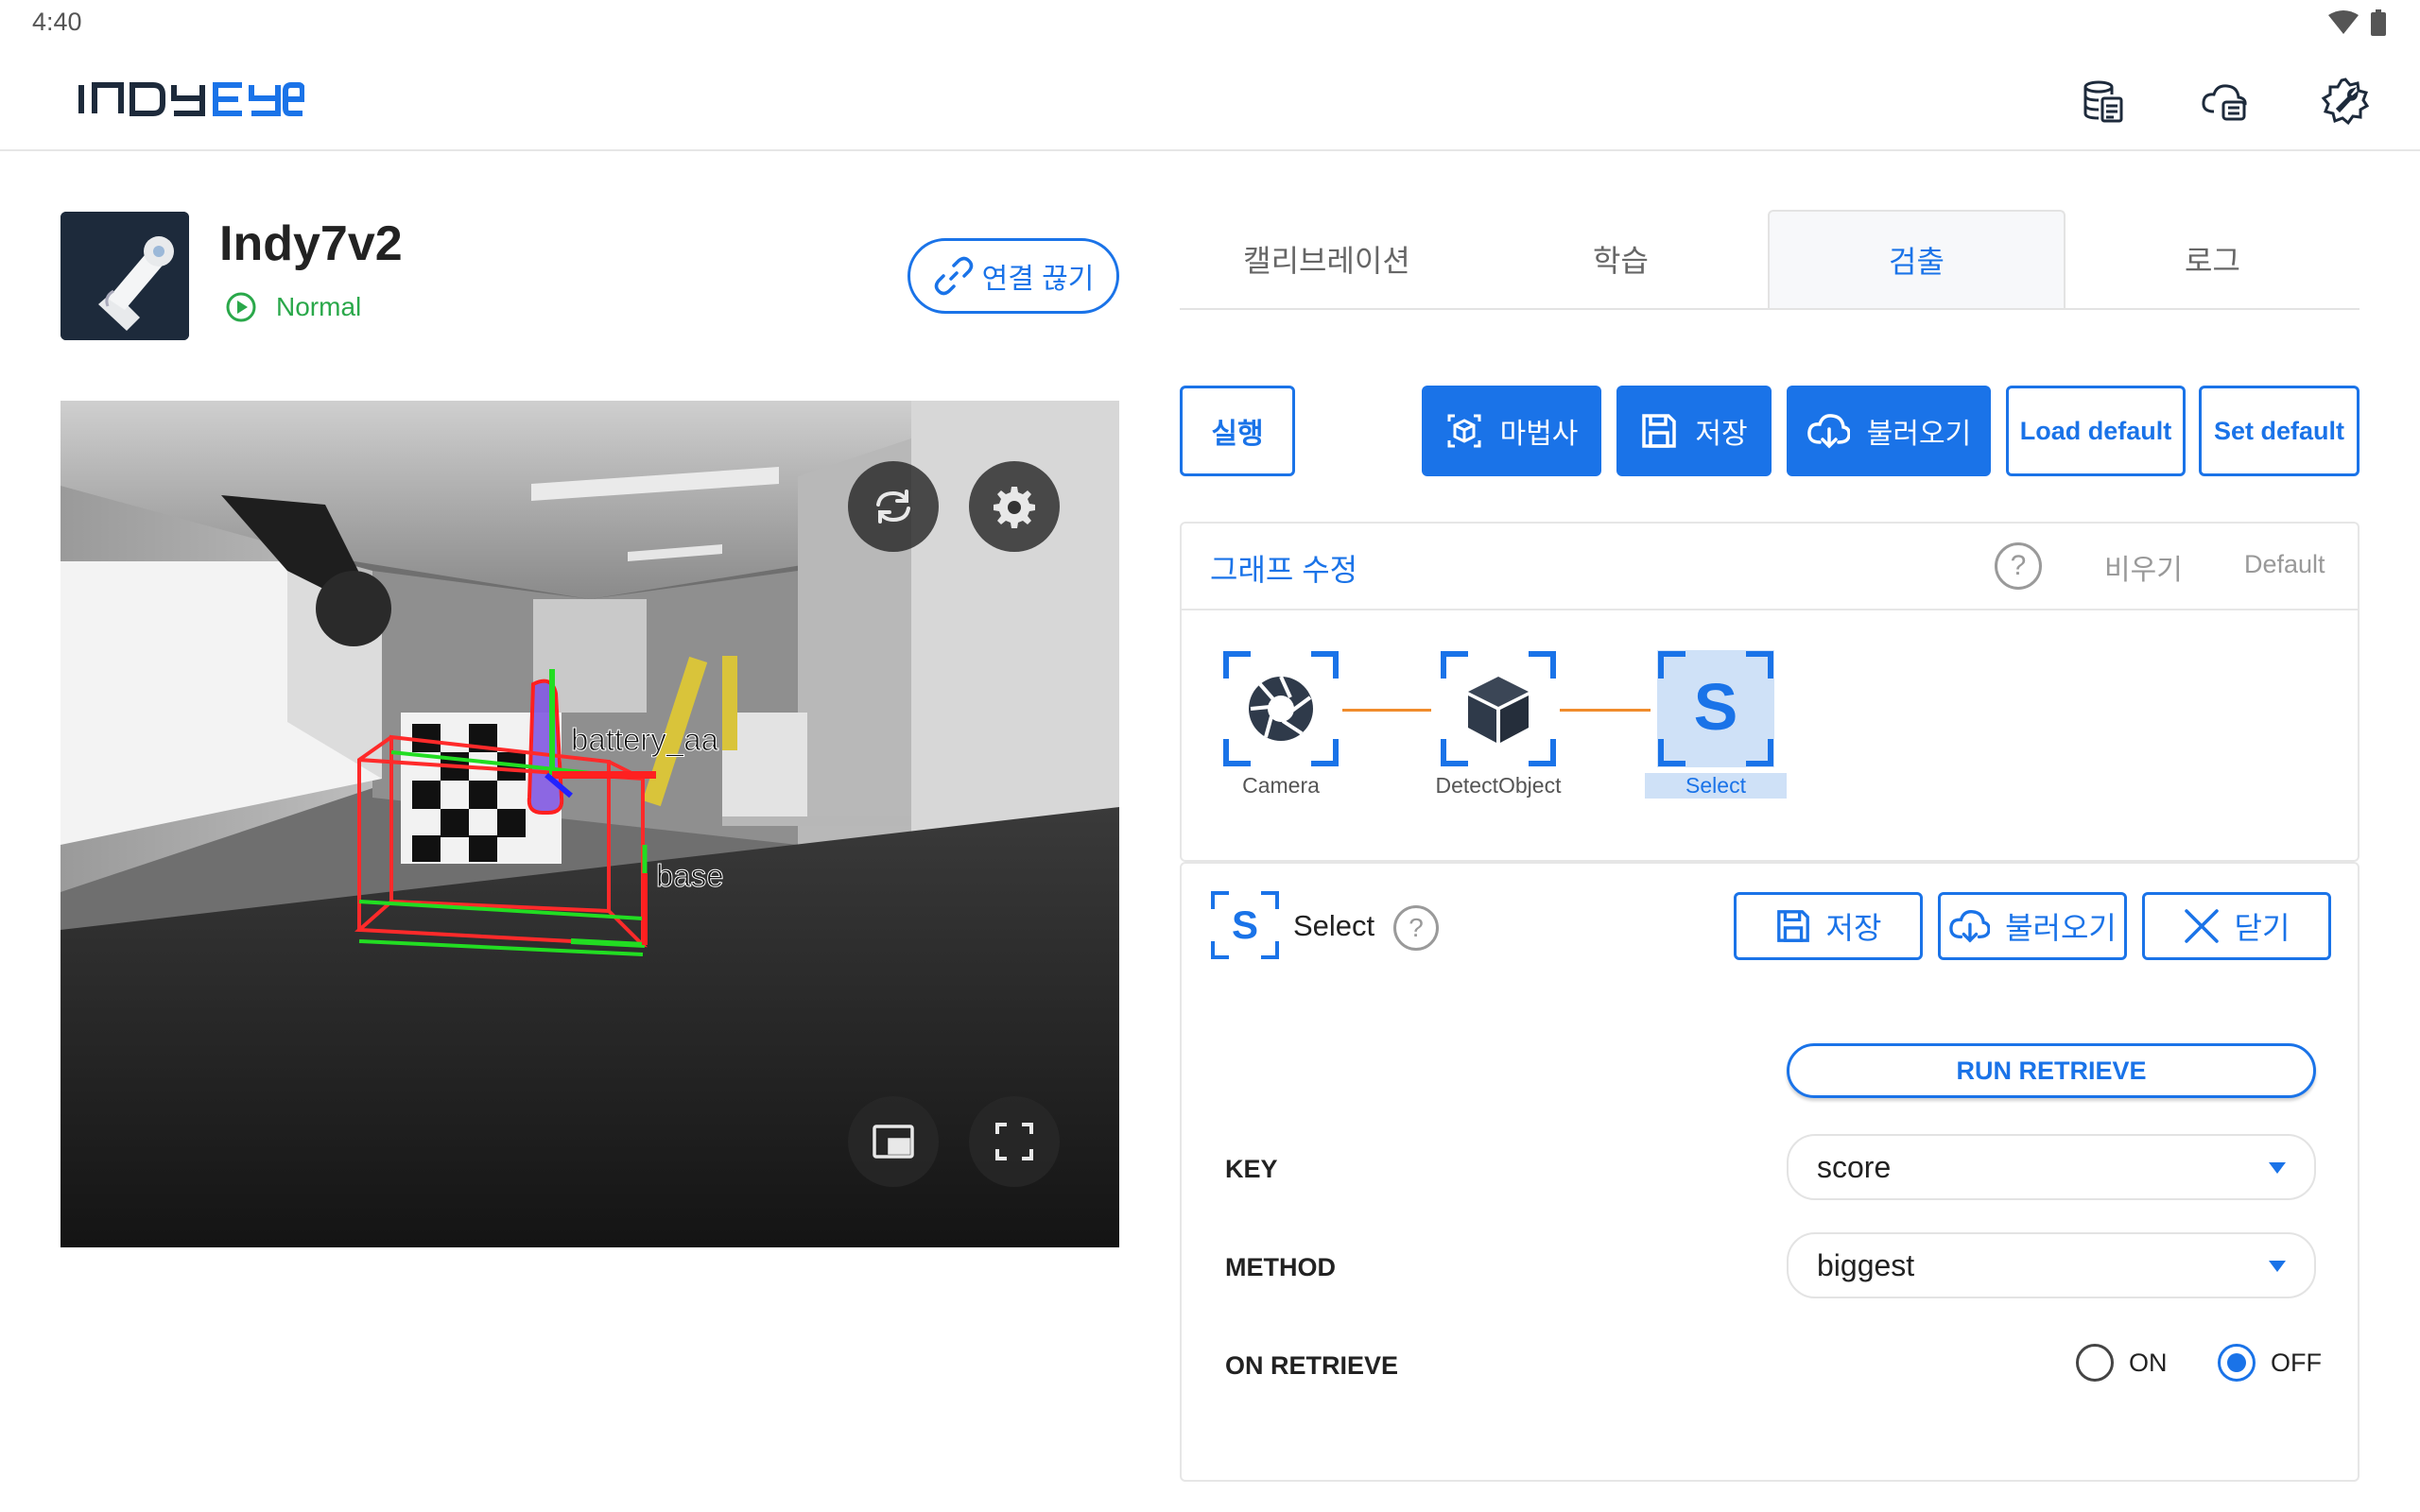 This screenshot has height=1512, width=2420. I want to click on node-load-button: 불러오기, so click(2033, 926).